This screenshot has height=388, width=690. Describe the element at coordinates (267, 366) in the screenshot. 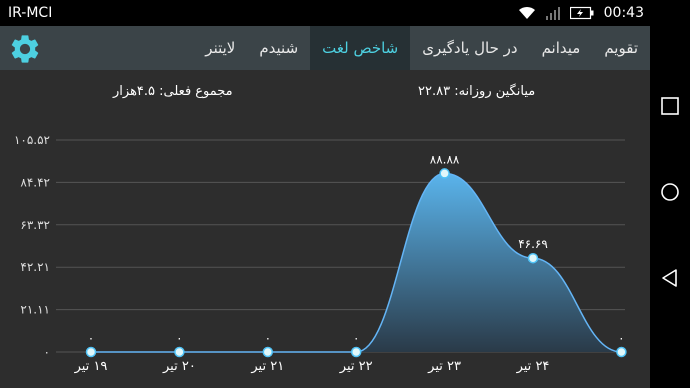

I see `x-tick-label: ۲۱ تیر` at that location.